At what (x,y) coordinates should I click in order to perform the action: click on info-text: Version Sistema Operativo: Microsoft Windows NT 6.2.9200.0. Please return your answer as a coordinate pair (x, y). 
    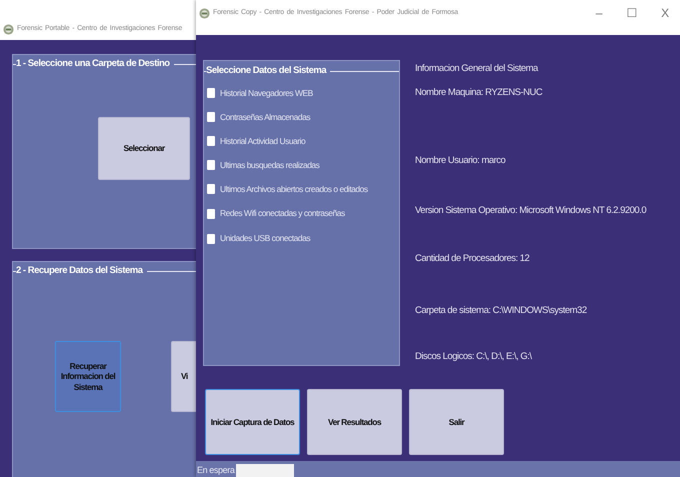
    Looking at the image, I should click on (530, 211).